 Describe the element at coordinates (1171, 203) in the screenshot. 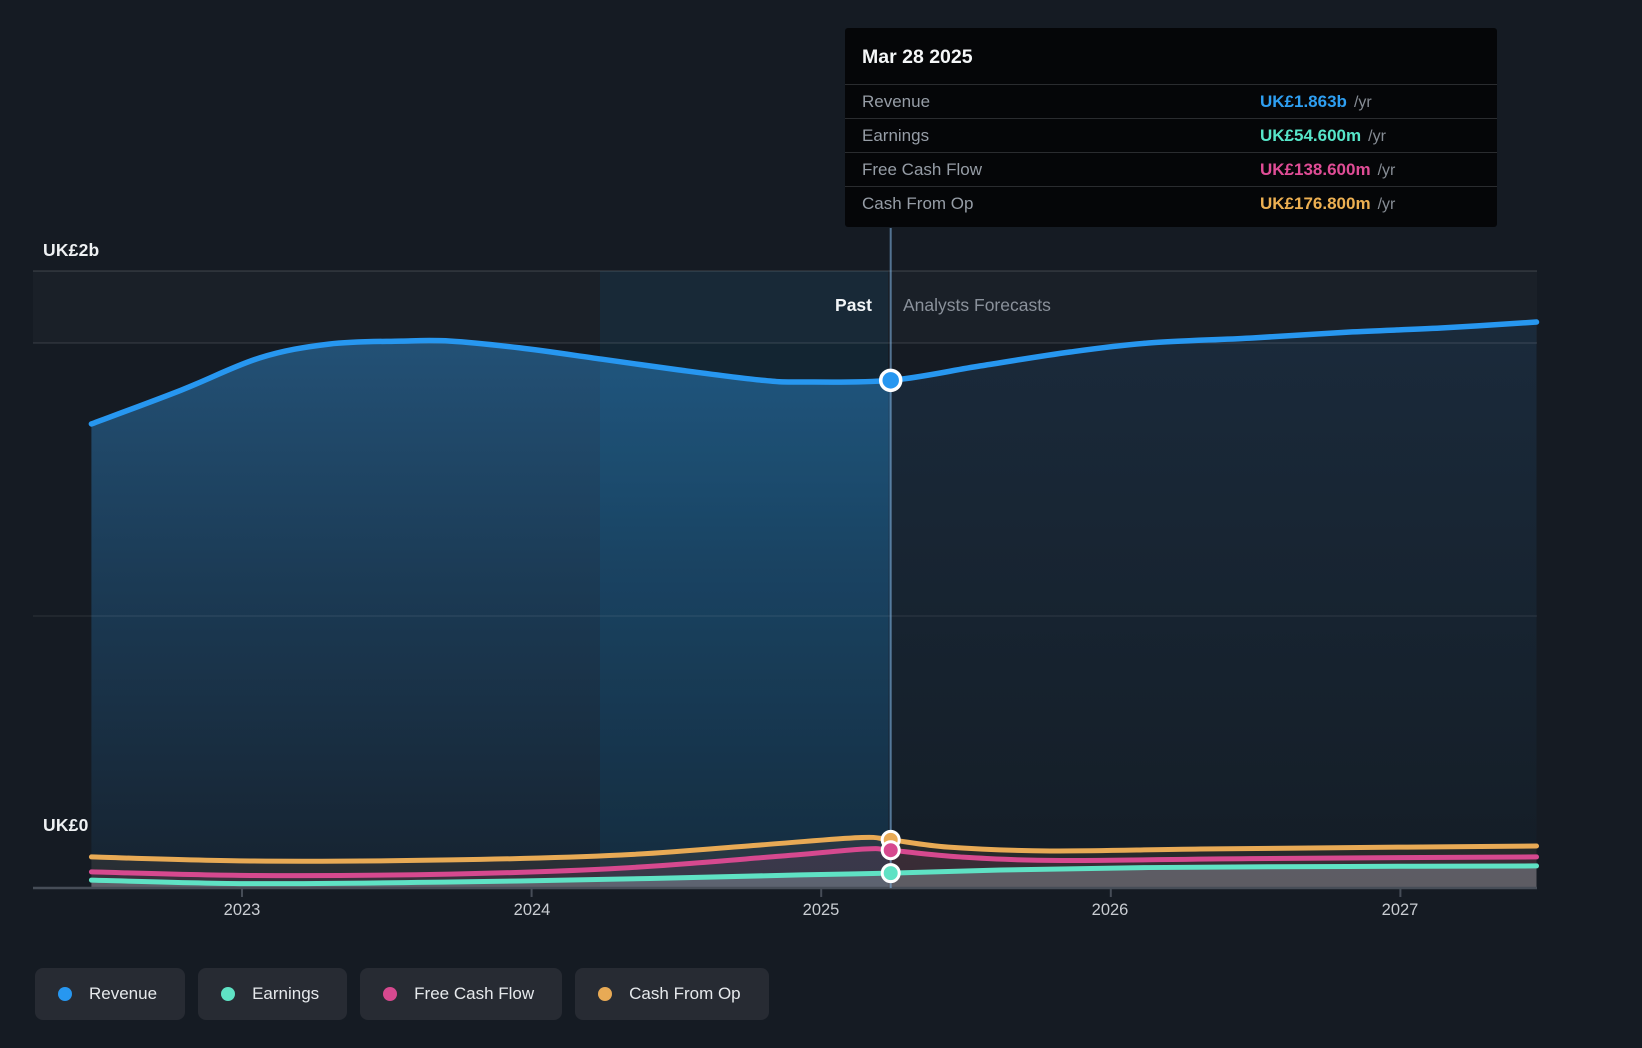

I see `tooltip-row-cash-from-op: Cash From Op UK£176.800m/yr` at that location.